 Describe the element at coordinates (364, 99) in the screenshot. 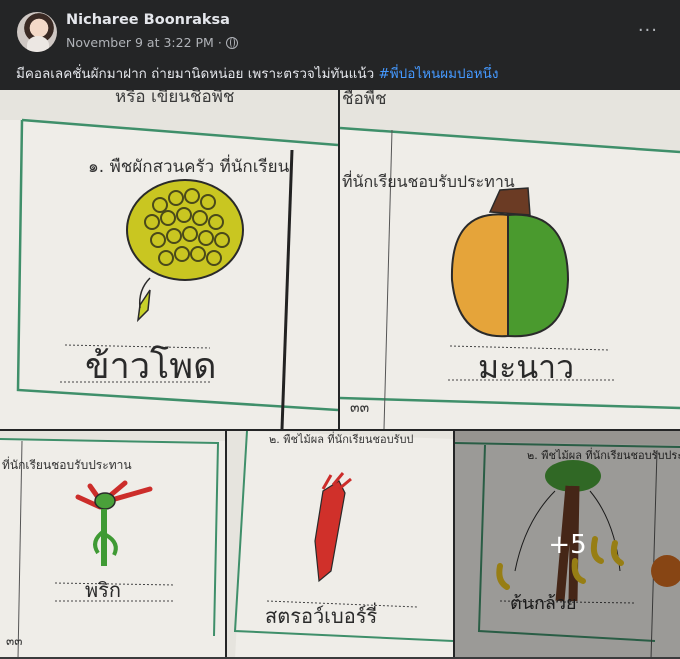

I see `photo-top-text: ชื่อพืช` at that location.